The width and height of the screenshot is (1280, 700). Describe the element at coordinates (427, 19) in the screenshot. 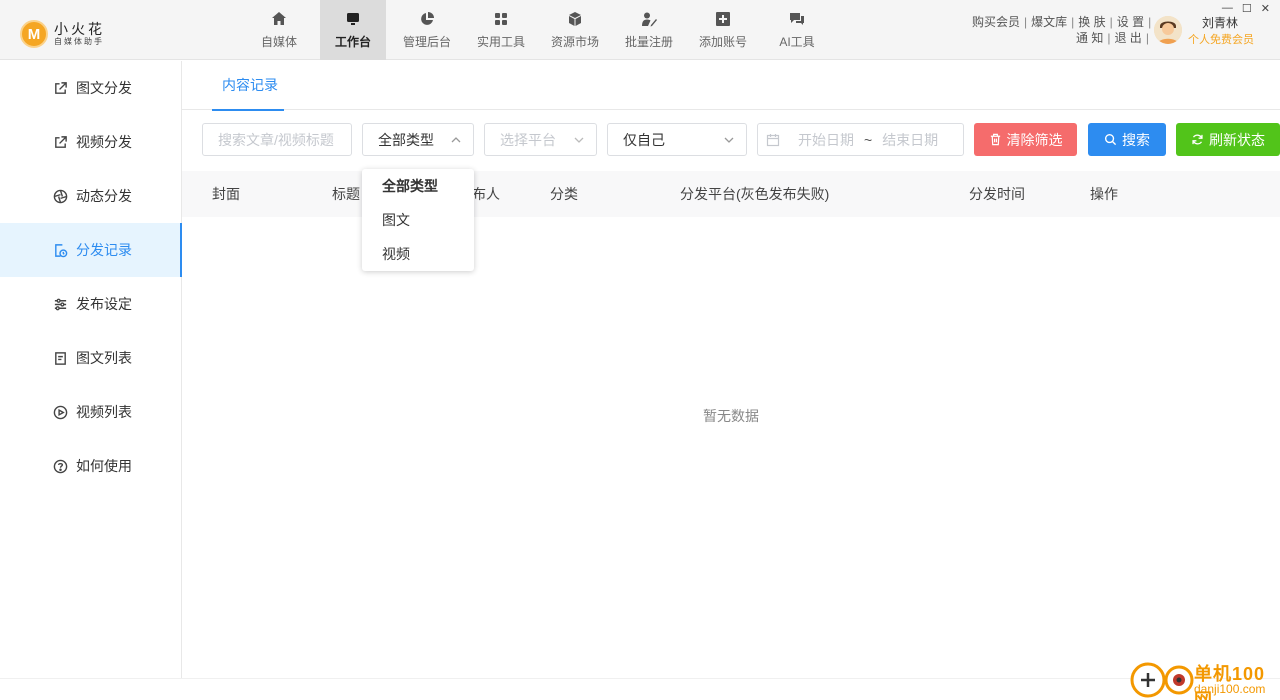

I see `pie-chart-icon` at that location.